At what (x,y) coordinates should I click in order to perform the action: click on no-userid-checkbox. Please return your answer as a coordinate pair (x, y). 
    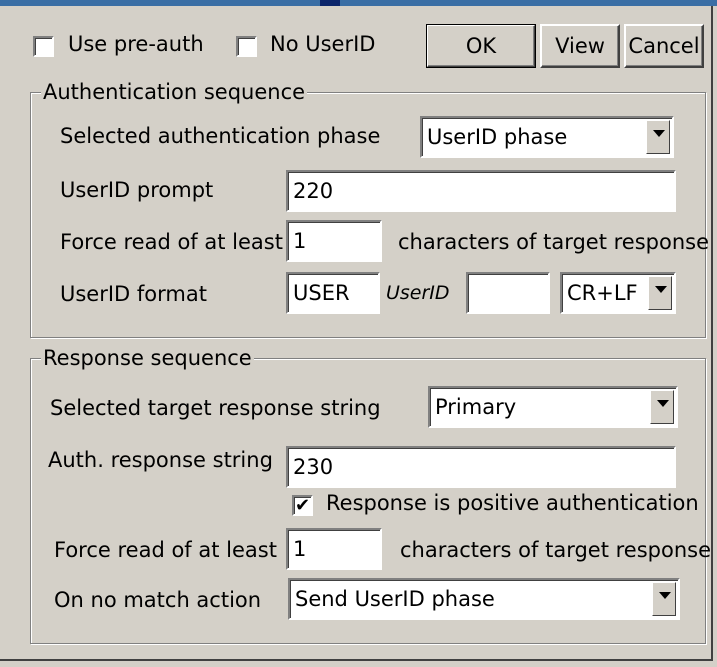
    Looking at the image, I should click on (246, 46).